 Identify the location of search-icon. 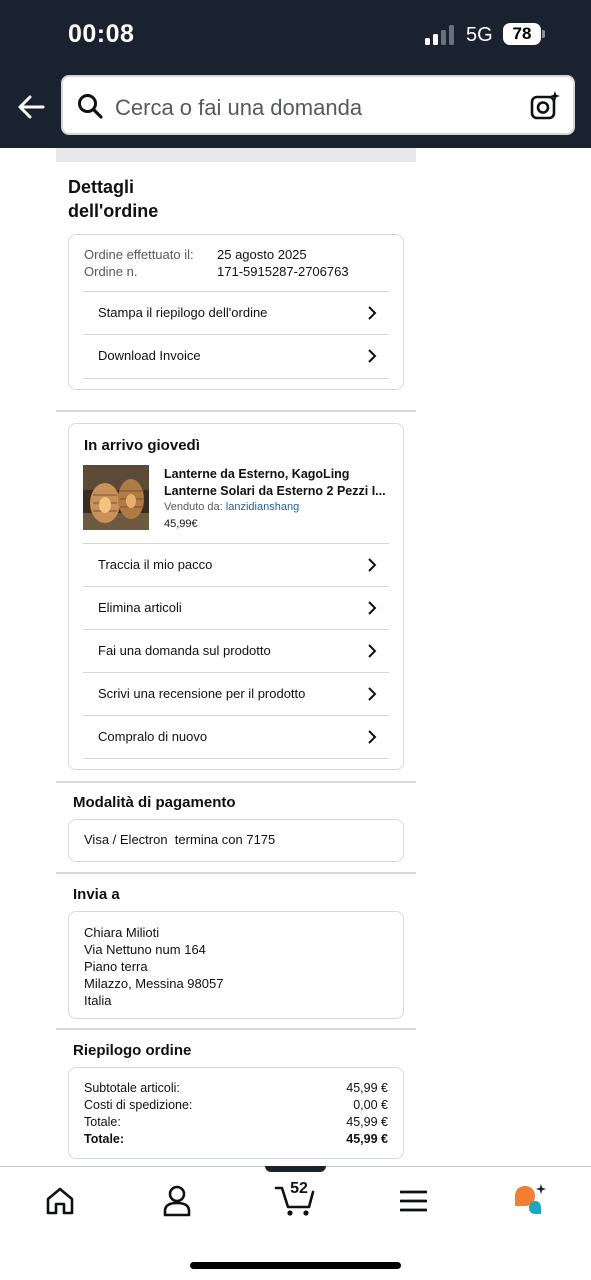
(90, 106).